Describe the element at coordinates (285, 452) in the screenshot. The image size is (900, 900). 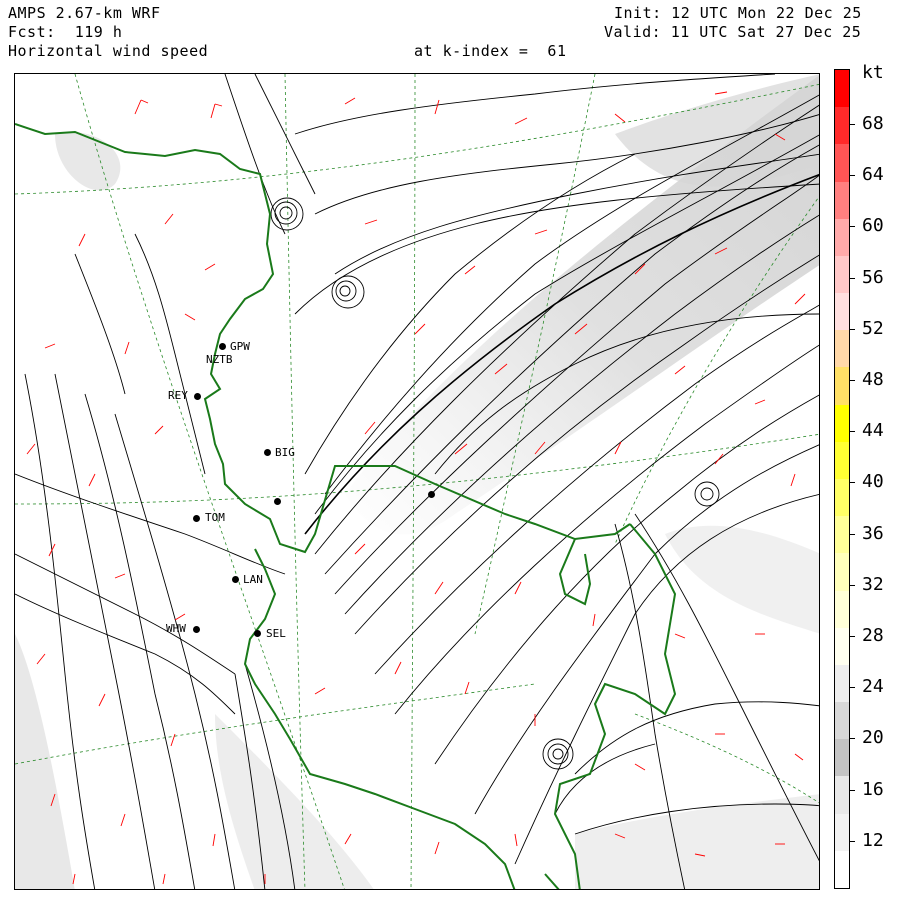
I see `station-label-big: BIG` at that location.